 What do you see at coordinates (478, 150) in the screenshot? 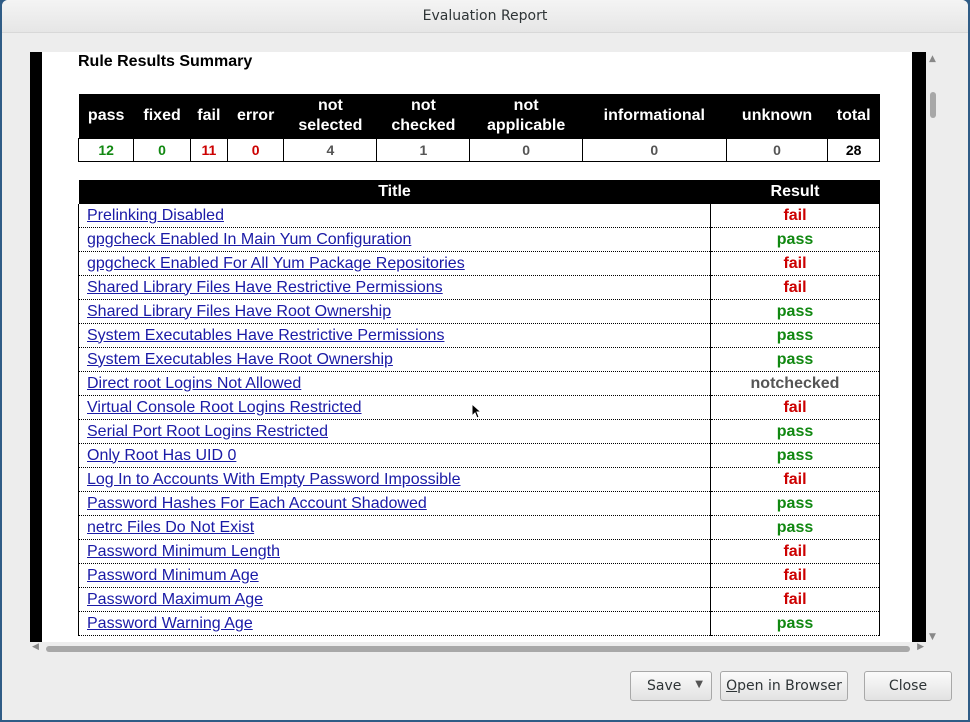
I see `summary-value-row: 12 0 11 0 4 1 0 0 0 28` at bounding box center [478, 150].